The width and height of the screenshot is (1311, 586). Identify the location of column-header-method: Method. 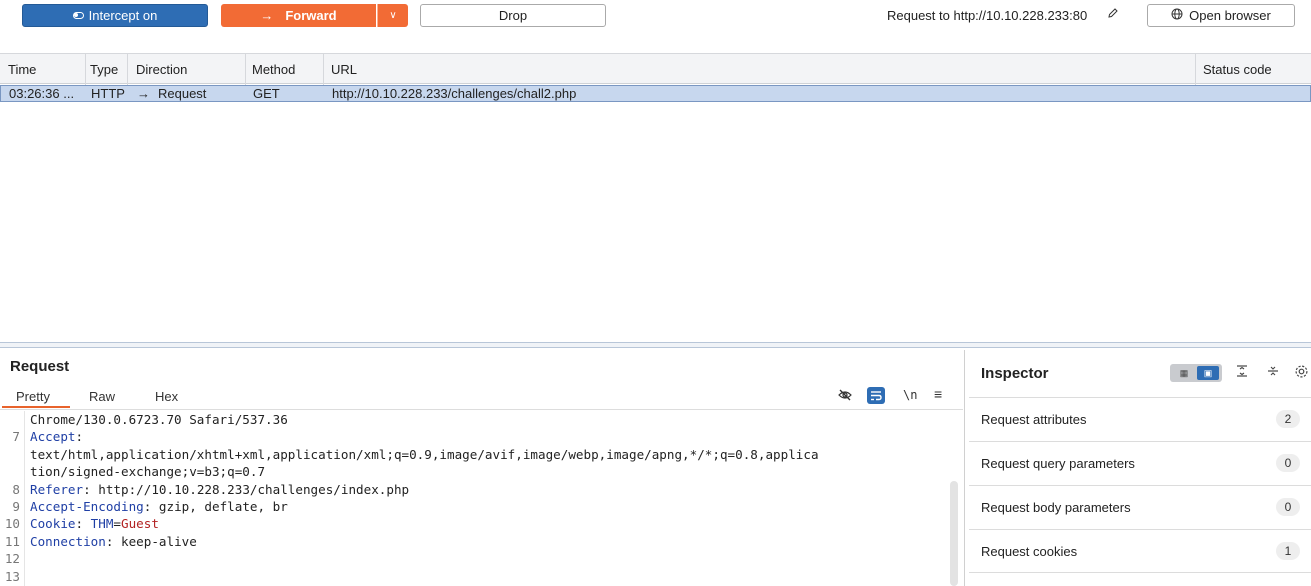
(284, 69).